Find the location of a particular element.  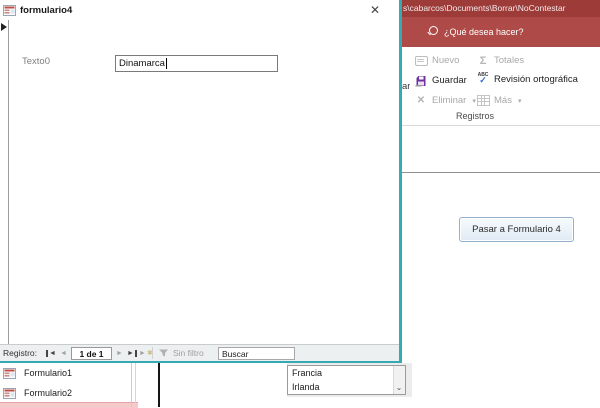

tell-me-search: ¿Qué desea hacer? is located at coordinates (484, 32).